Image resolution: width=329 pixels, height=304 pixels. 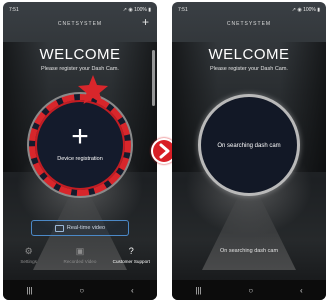 I want to click on search-status-text: On searching dash cam, so click(x=249, y=251).